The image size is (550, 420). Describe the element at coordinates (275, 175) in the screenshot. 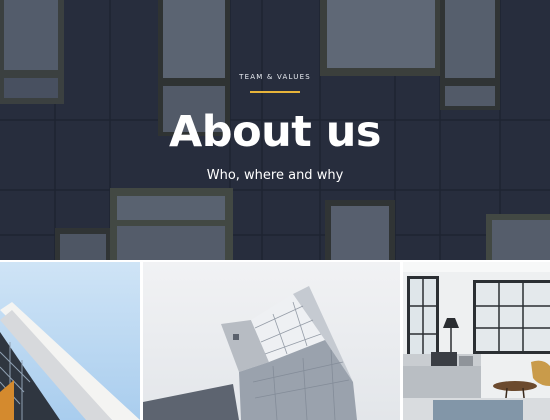

I see `page-subtitle: Who, where and why` at that location.